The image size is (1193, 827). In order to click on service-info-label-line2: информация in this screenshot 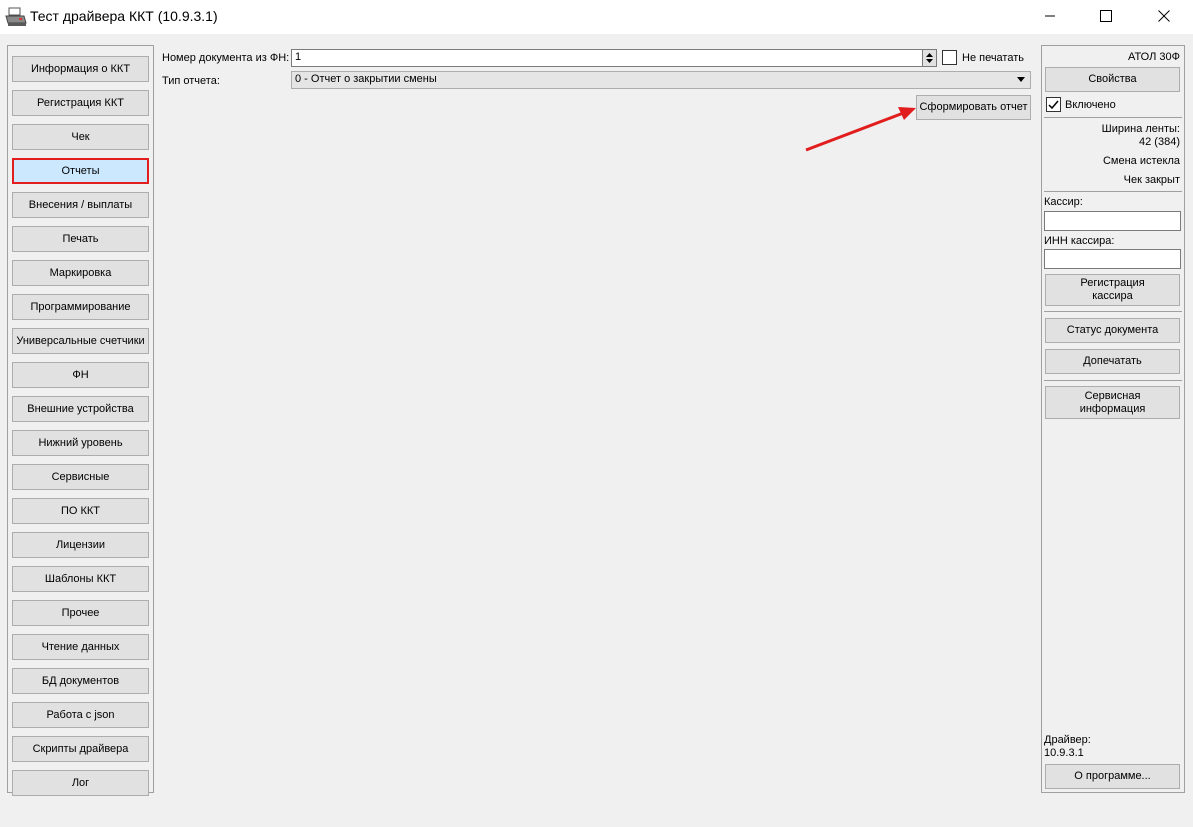, I will do `click(1112, 408)`.